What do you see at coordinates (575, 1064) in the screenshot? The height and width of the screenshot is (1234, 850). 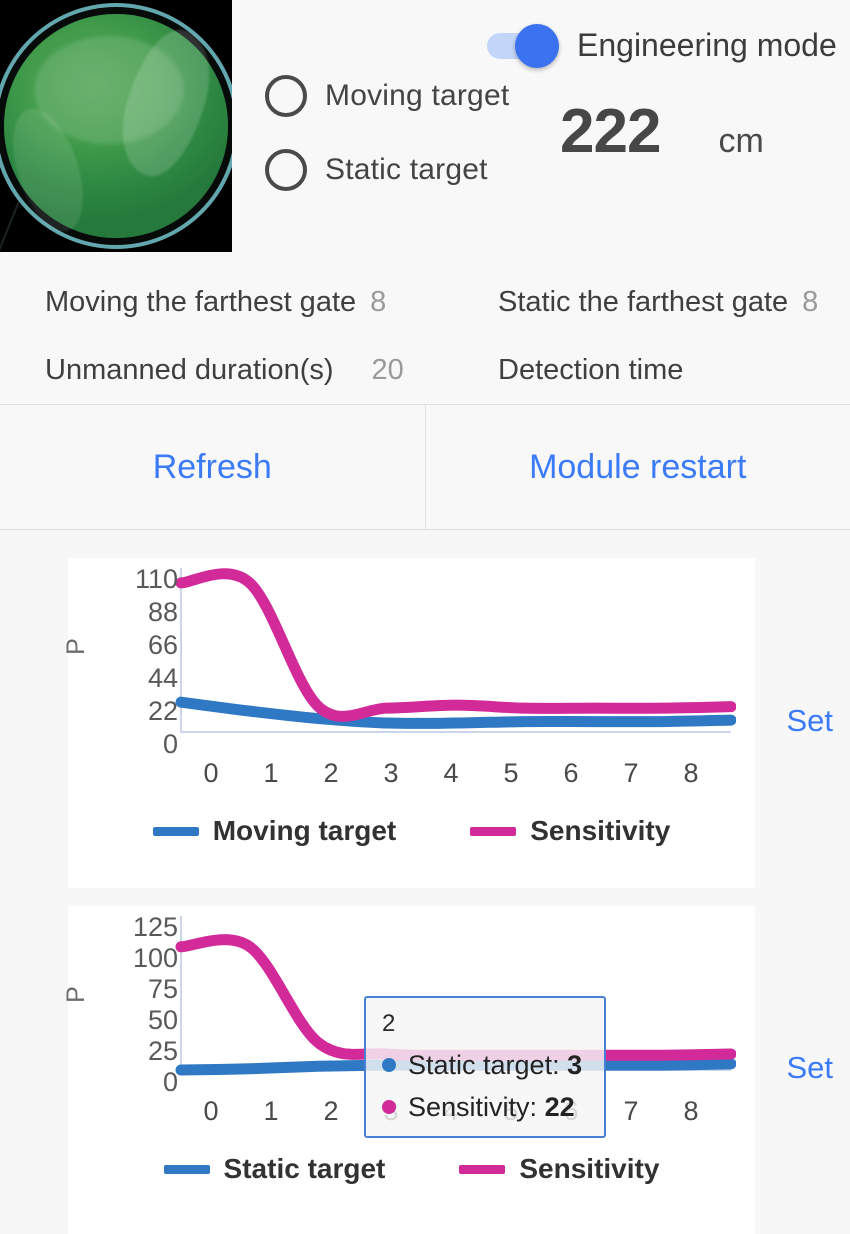 I see `tooltip-series-value: 3` at bounding box center [575, 1064].